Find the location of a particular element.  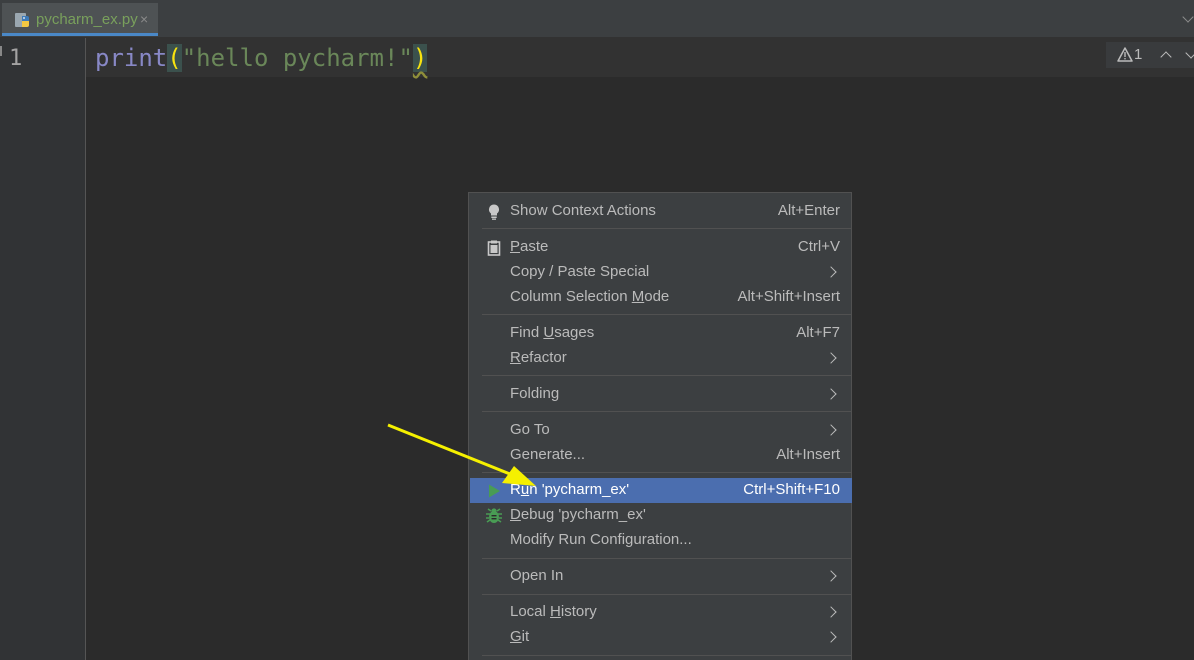

inspection-widget: 1 is located at coordinates (1150, 55).